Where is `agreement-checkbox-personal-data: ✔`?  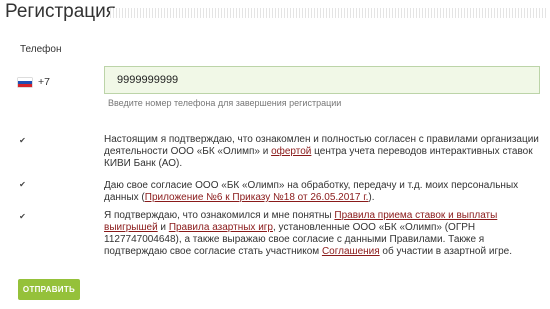
agreement-checkbox-personal-data: ✔ is located at coordinates (22, 184).